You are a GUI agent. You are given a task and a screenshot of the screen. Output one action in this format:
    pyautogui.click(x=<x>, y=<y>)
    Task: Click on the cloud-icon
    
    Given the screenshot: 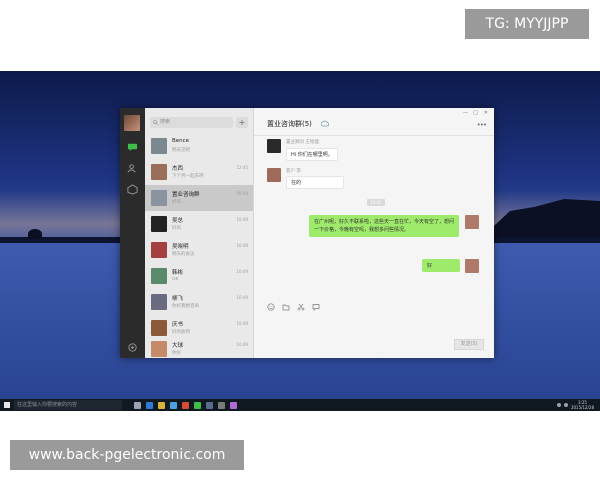 What is the action you would take?
    pyautogui.click(x=325, y=123)
    